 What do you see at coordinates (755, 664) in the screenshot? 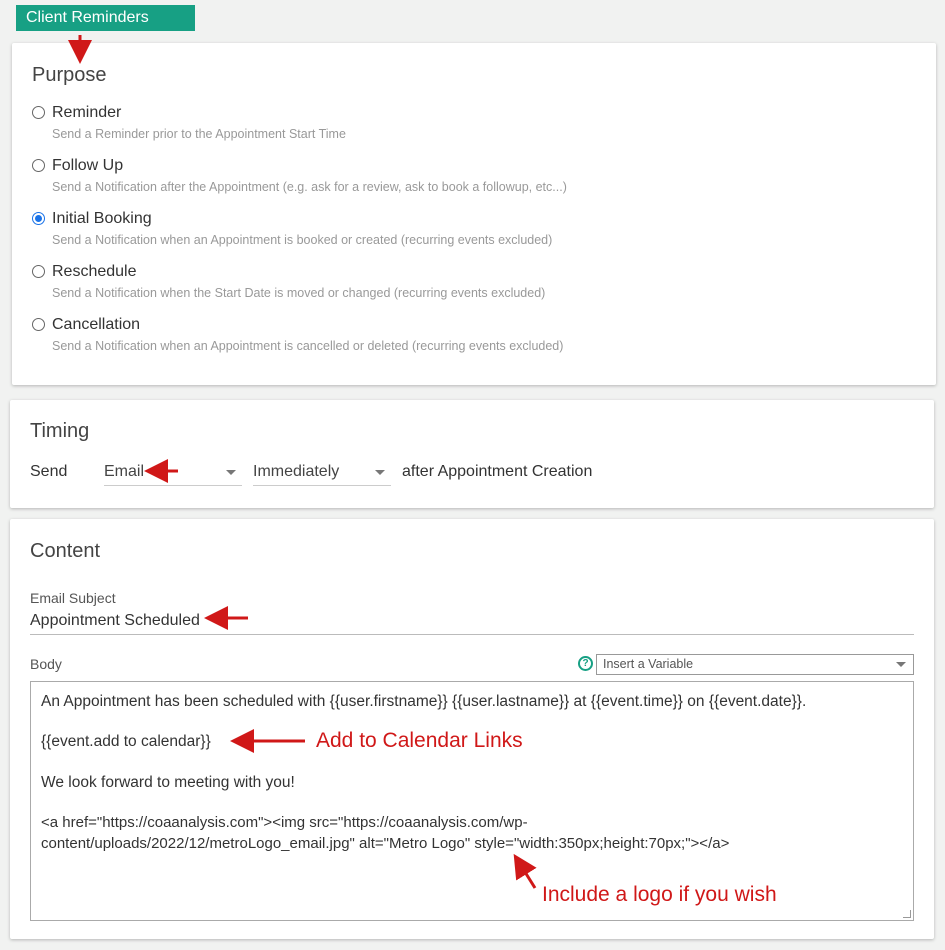
I see `insert-variable-select: Insert a Variable` at bounding box center [755, 664].